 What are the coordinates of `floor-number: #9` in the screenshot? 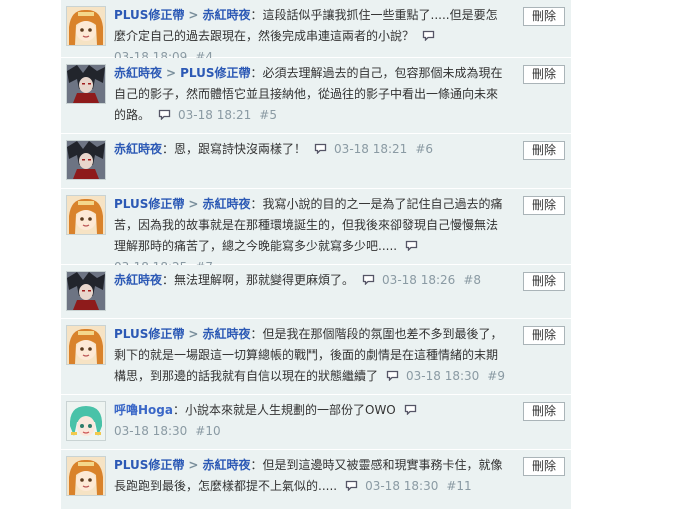 It's located at (496, 376).